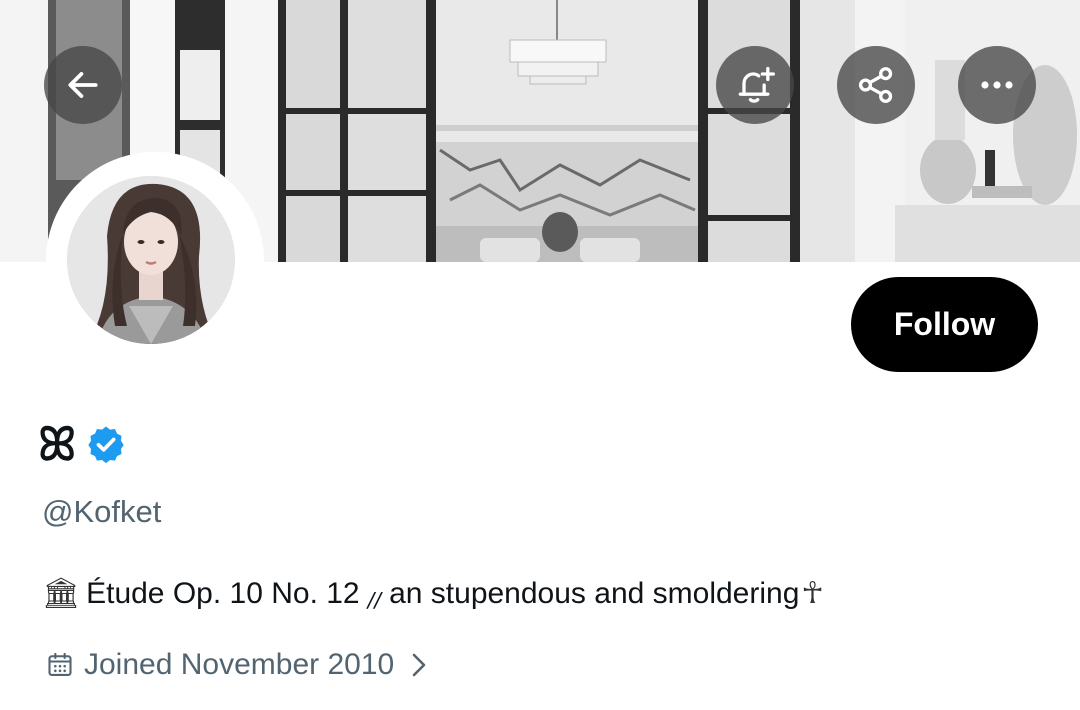 The image size is (1080, 710). I want to click on avatar-border, so click(155, 261).